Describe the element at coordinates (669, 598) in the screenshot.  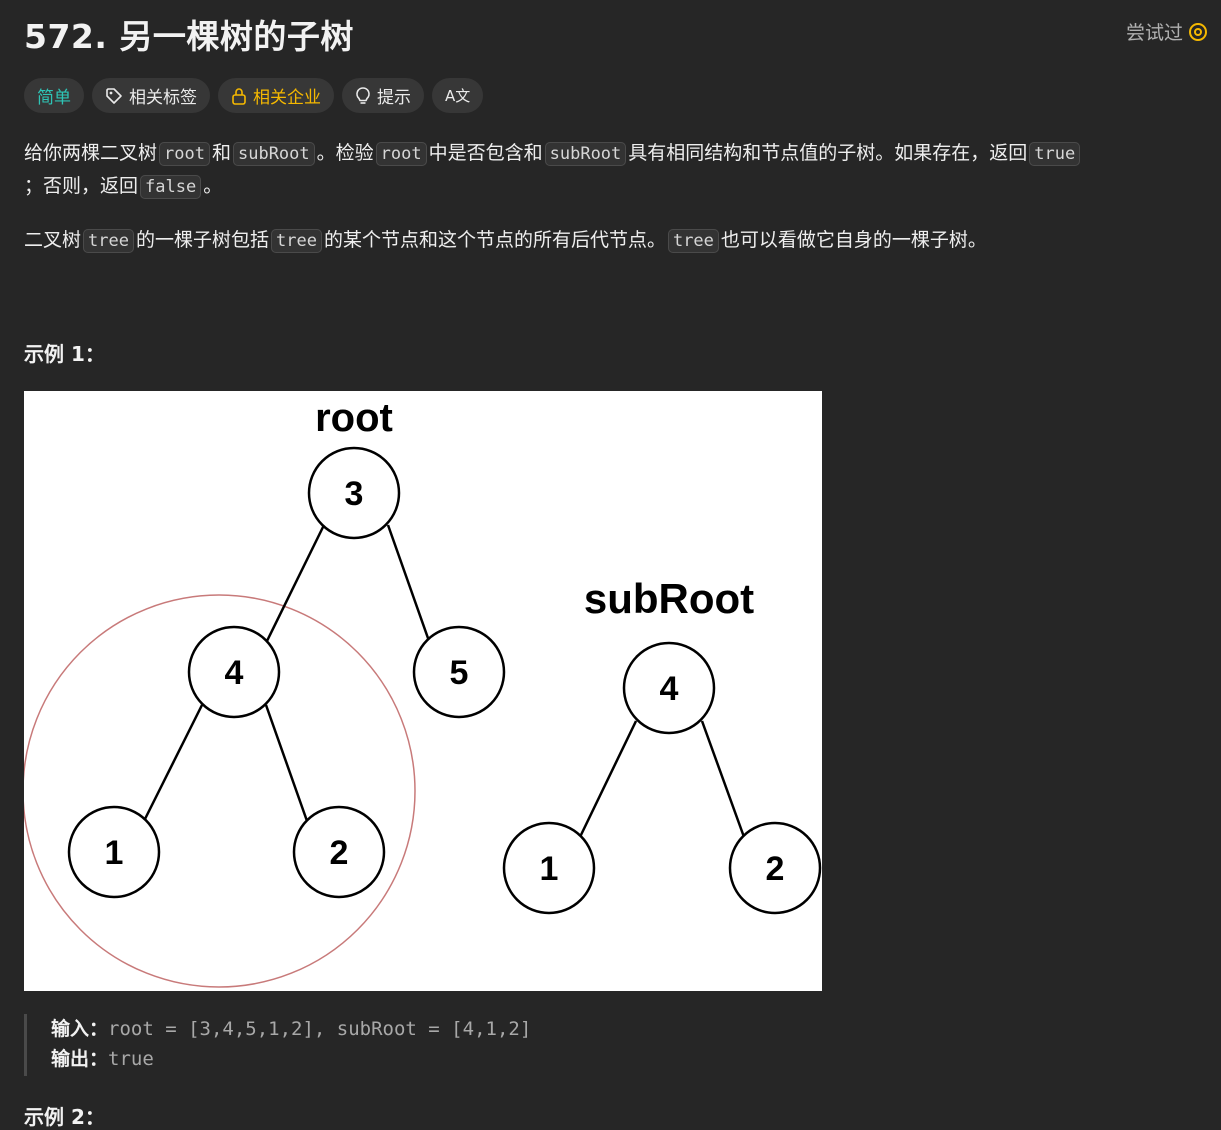
I see `subroot-label: subRoot` at that location.